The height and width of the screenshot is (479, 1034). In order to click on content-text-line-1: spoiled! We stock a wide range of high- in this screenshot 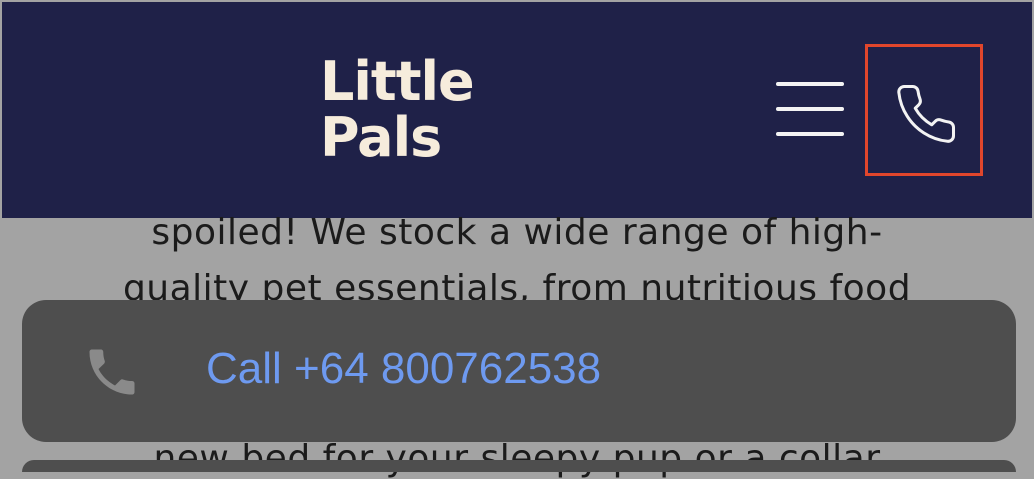, I will do `click(517, 232)`.